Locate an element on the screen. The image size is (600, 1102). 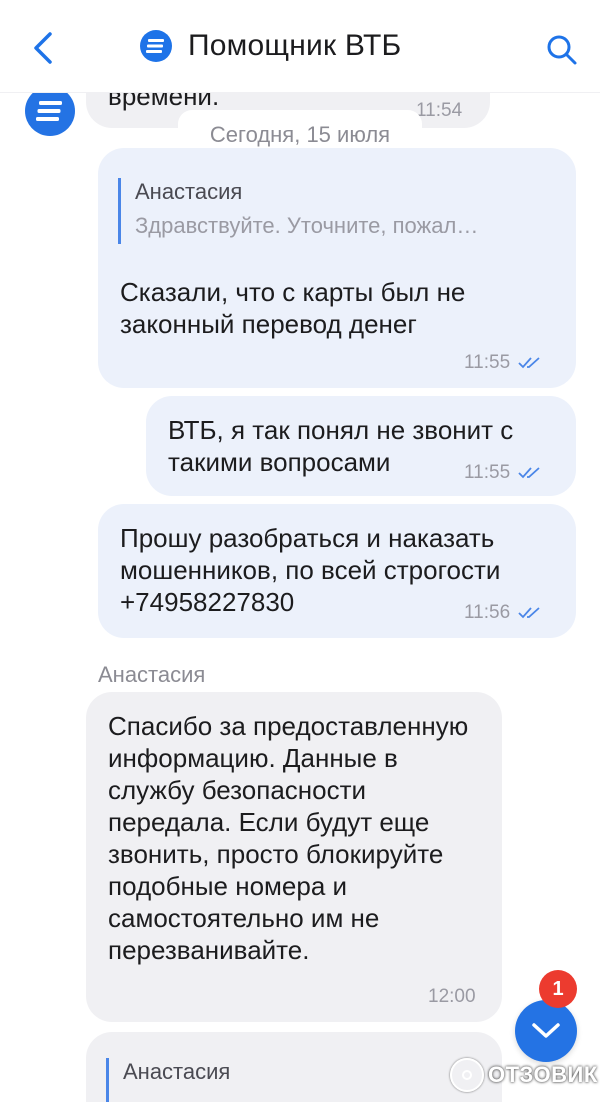
page-title: Помощник ВТБ is located at coordinates (295, 45).